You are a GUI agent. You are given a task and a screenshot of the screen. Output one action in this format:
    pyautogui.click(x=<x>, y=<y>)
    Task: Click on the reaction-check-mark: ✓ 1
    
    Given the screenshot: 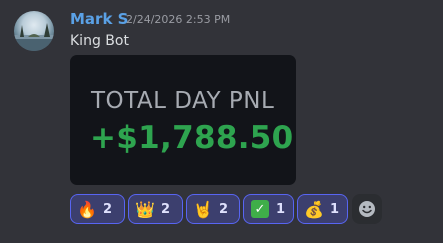 What is the action you would take?
    pyautogui.click(x=268, y=209)
    